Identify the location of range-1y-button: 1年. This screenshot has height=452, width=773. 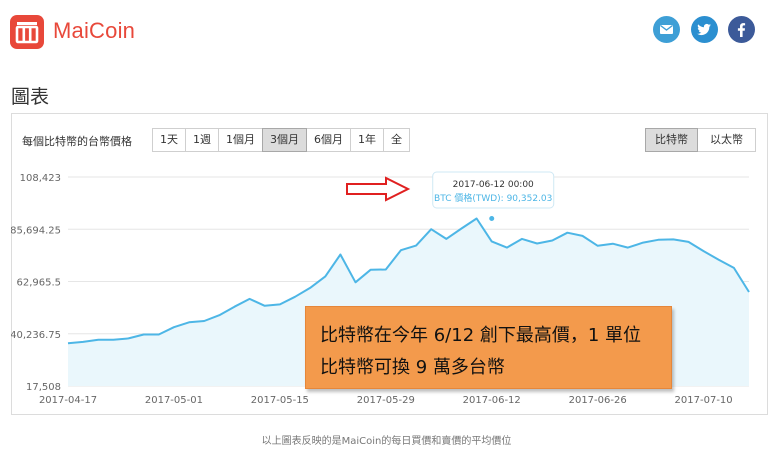
(367, 140).